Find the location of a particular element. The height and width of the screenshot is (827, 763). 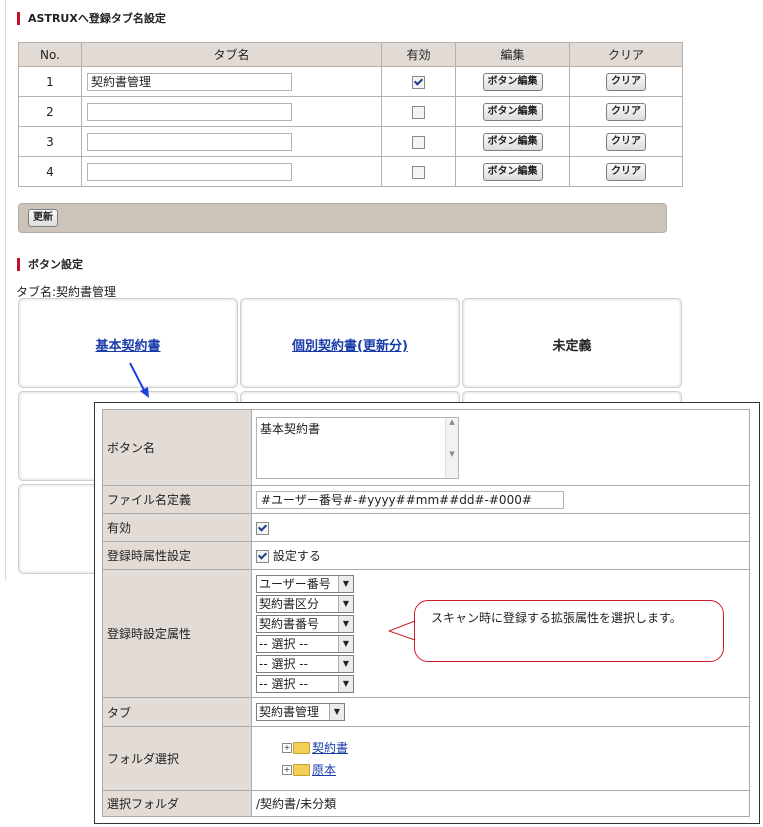

folder-tree: + 契約書 + 原本 is located at coordinates (500, 758).